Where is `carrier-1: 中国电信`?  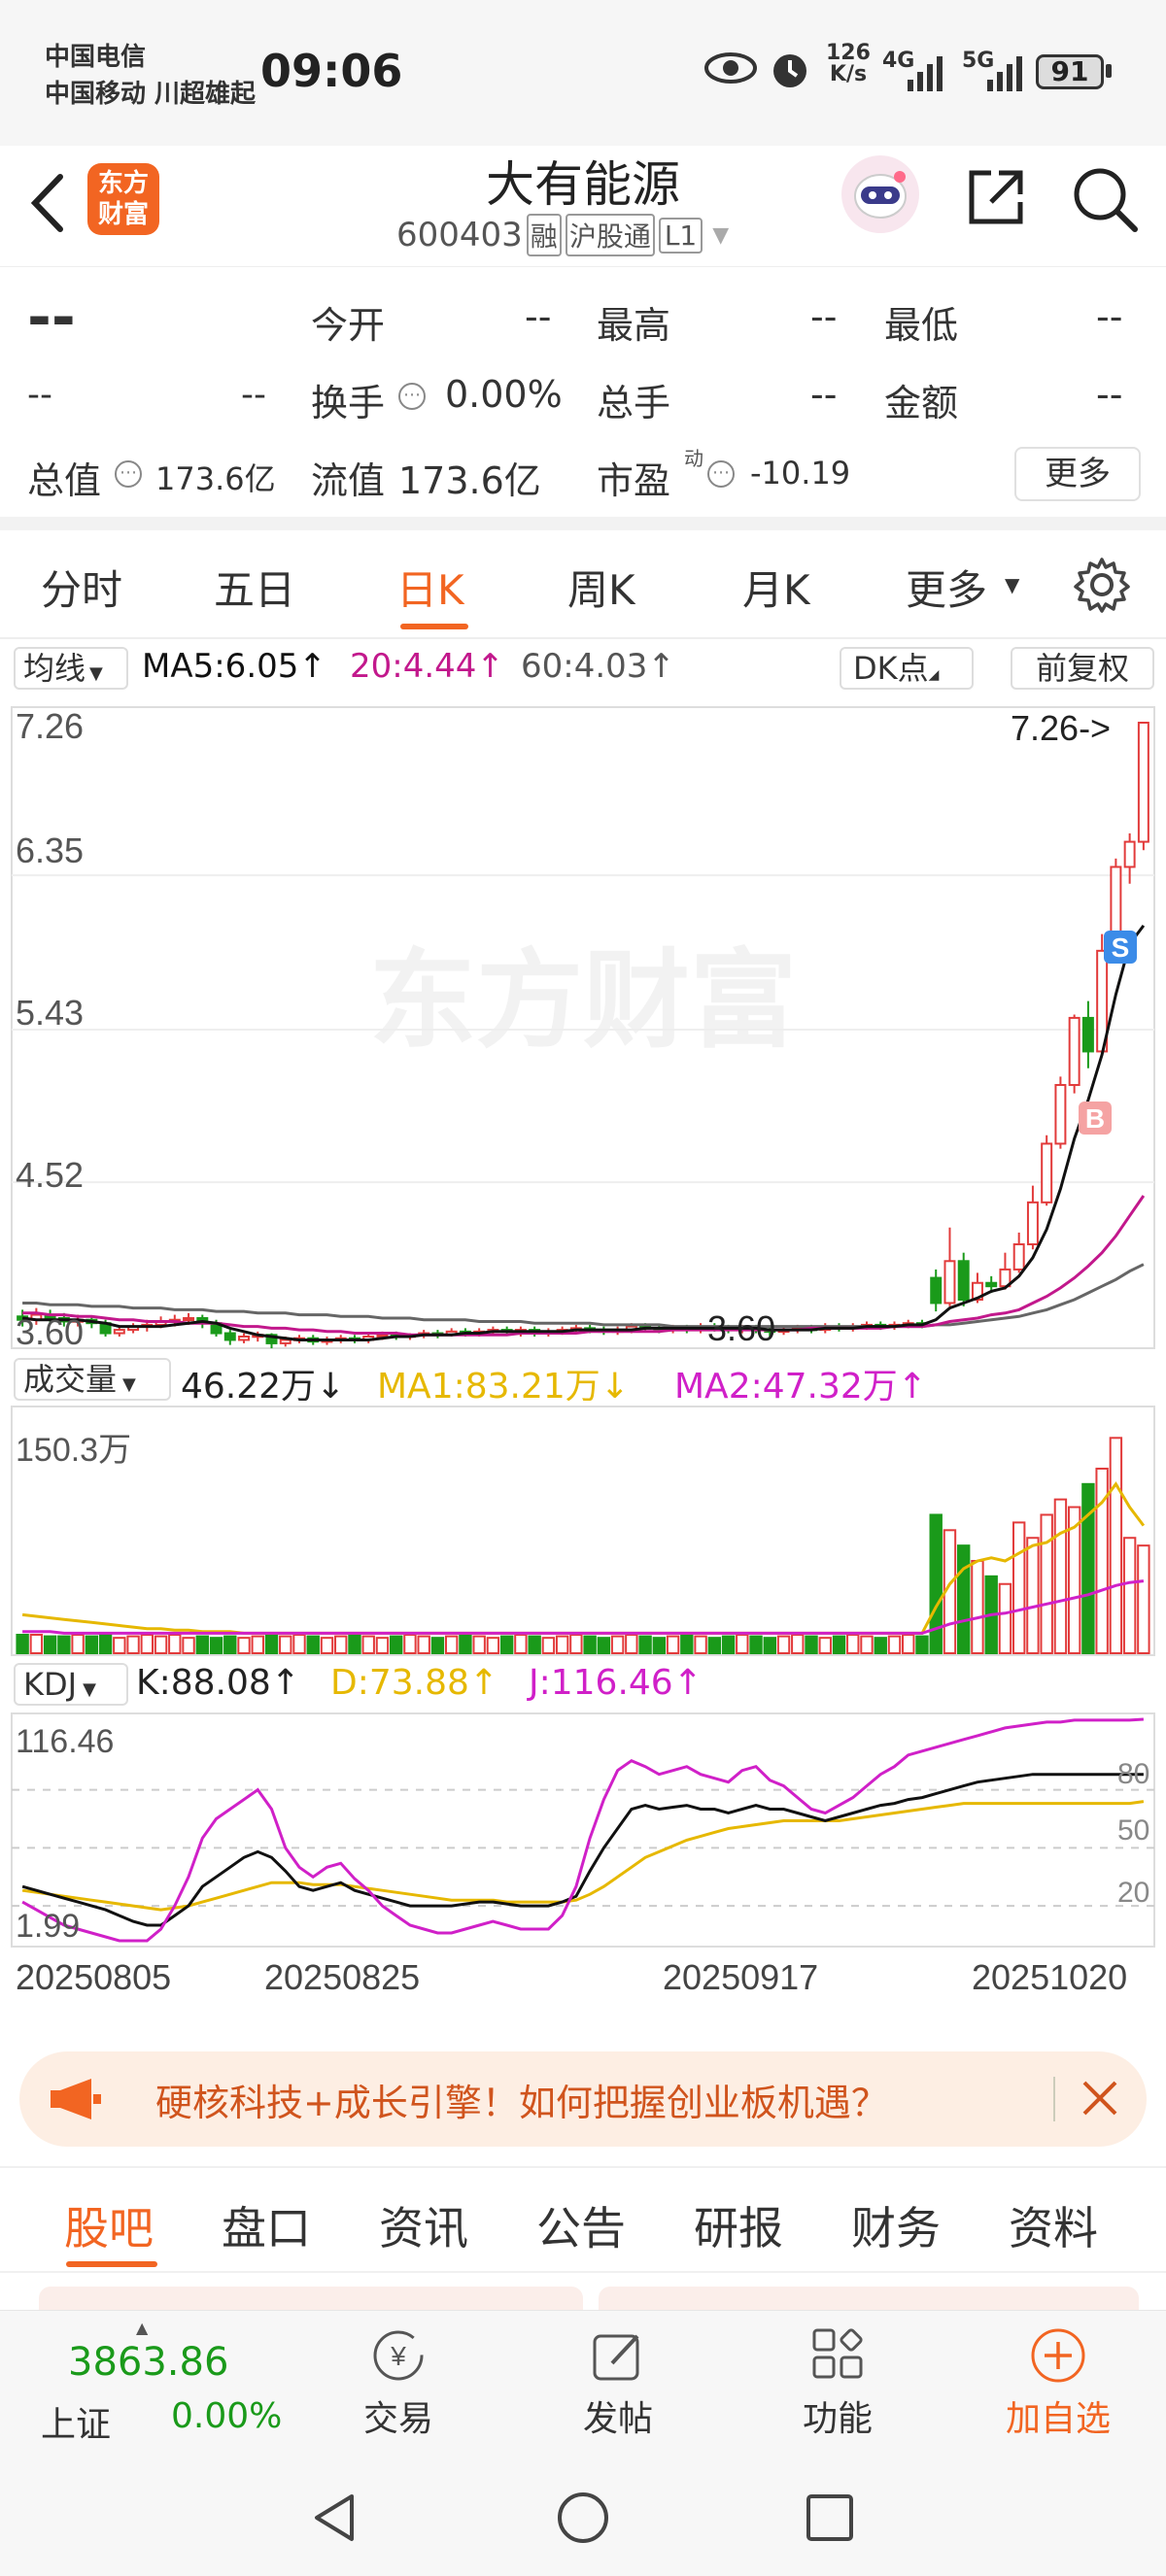 carrier-1: 中国电信 is located at coordinates (96, 57).